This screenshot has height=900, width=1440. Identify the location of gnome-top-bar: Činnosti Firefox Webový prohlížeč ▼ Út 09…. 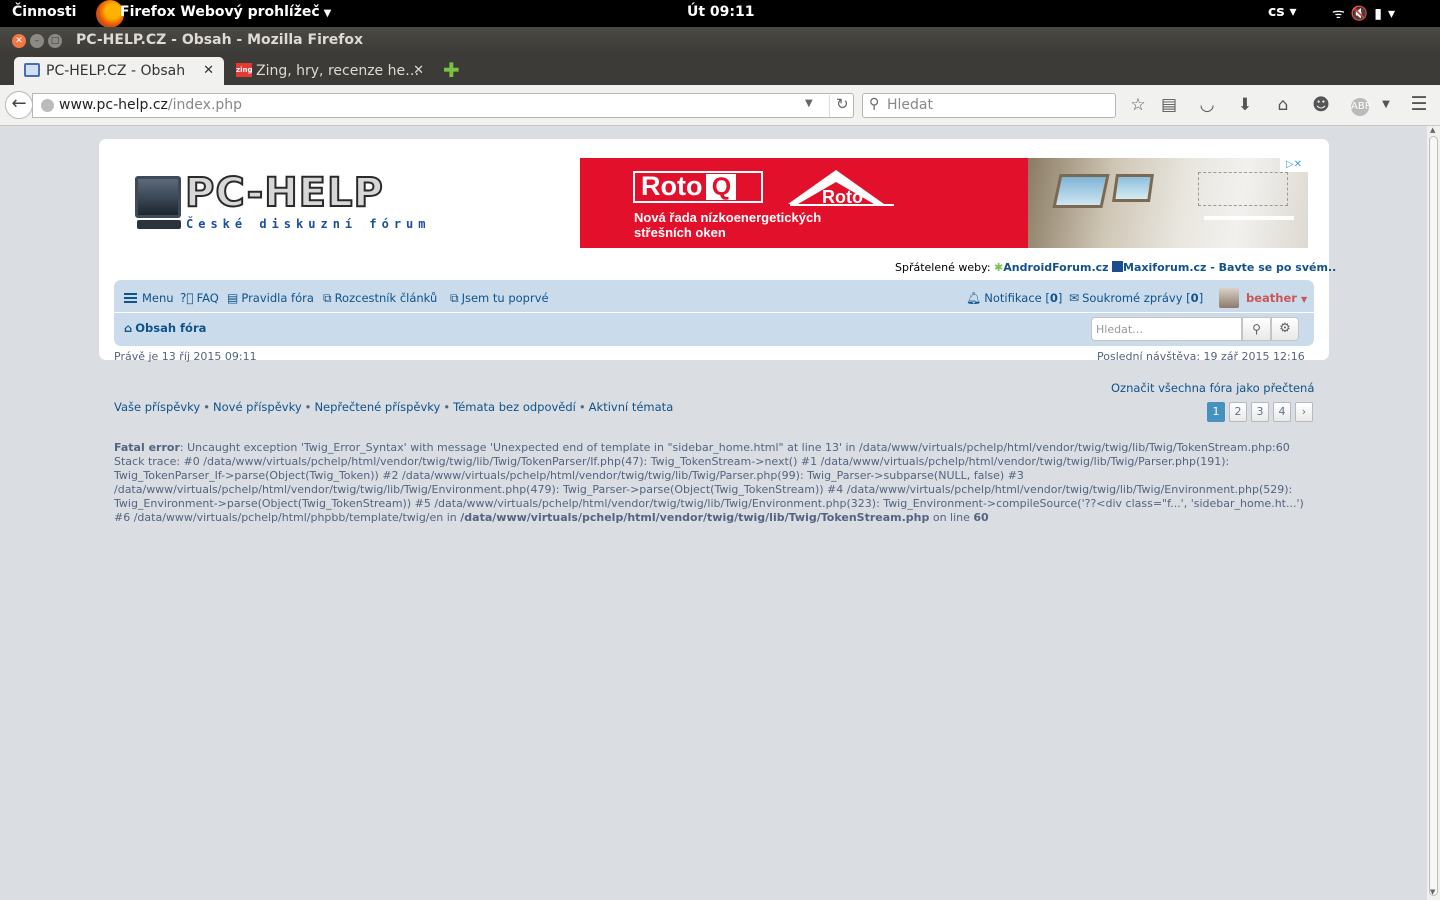
(720, 14).